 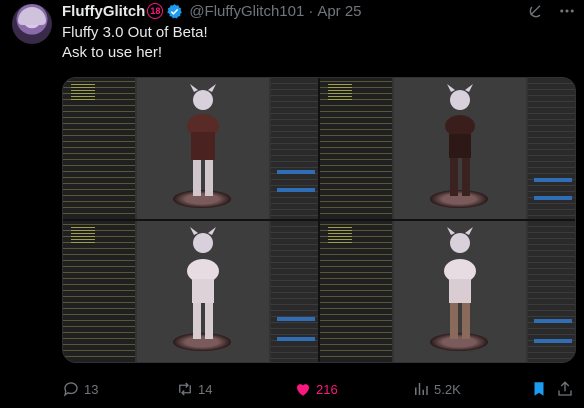 What do you see at coordinates (421, 389) in the screenshot?
I see `views-icon` at bounding box center [421, 389].